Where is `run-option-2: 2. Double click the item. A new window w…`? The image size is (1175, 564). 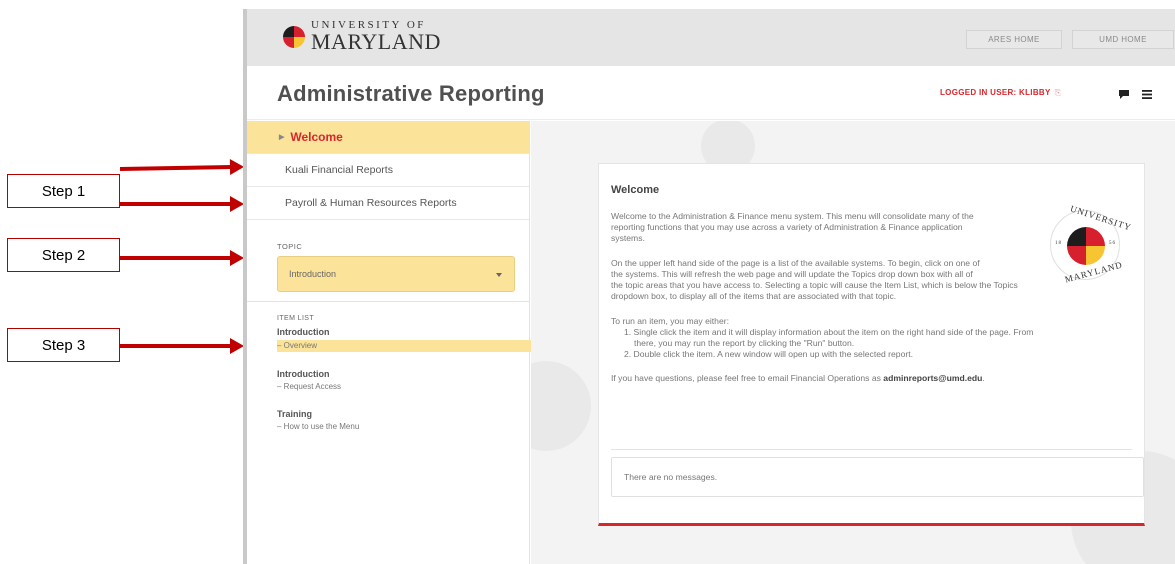
run-option-2: 2. Double click the item. A new window w… is located at coordinates (768, 354).